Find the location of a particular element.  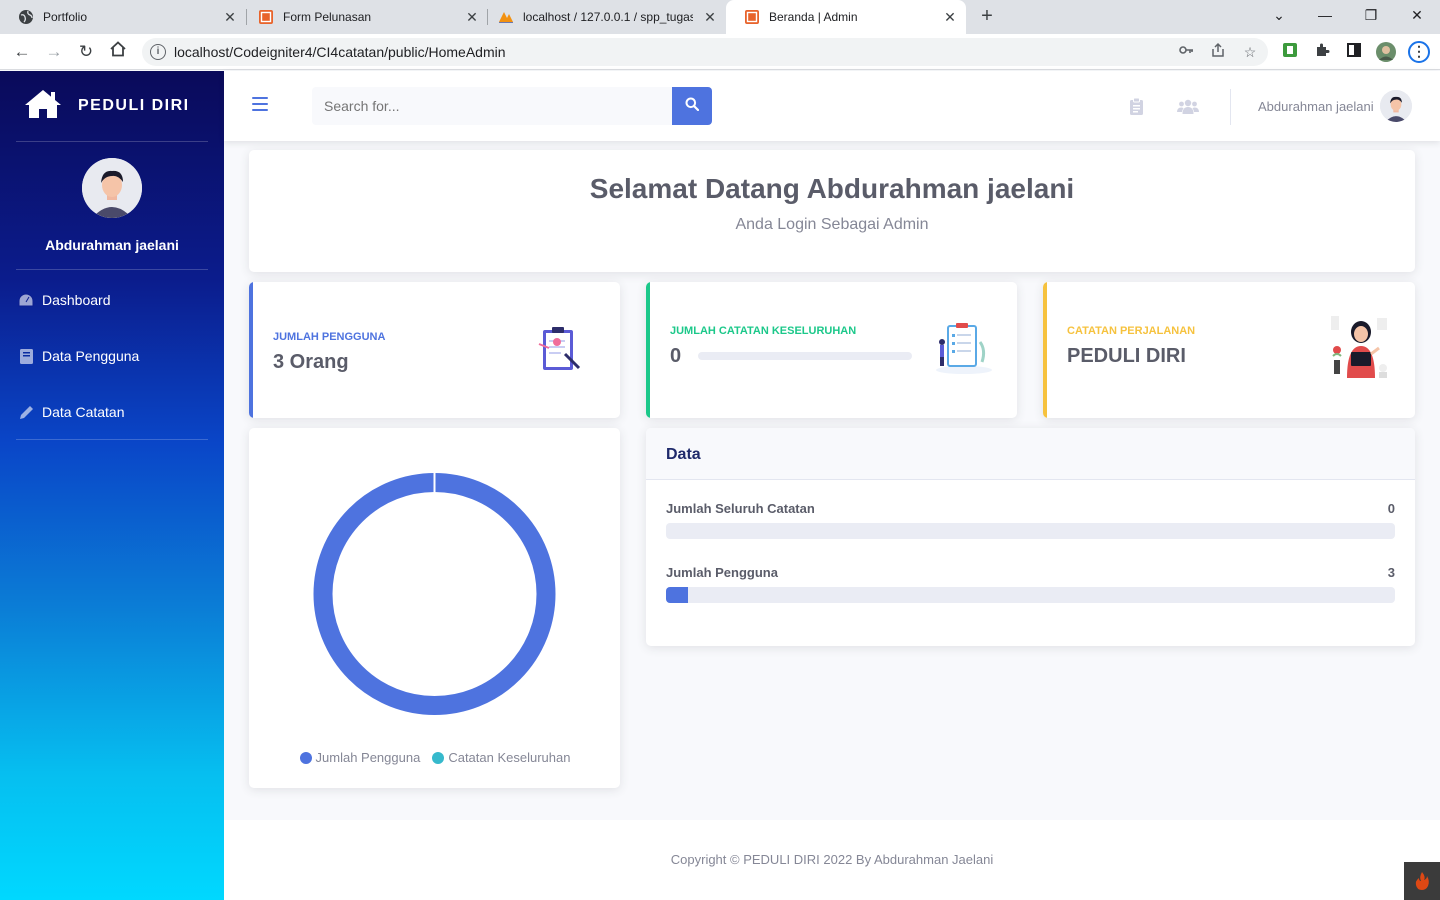

users-icon is located at coordinates (1188, 106).